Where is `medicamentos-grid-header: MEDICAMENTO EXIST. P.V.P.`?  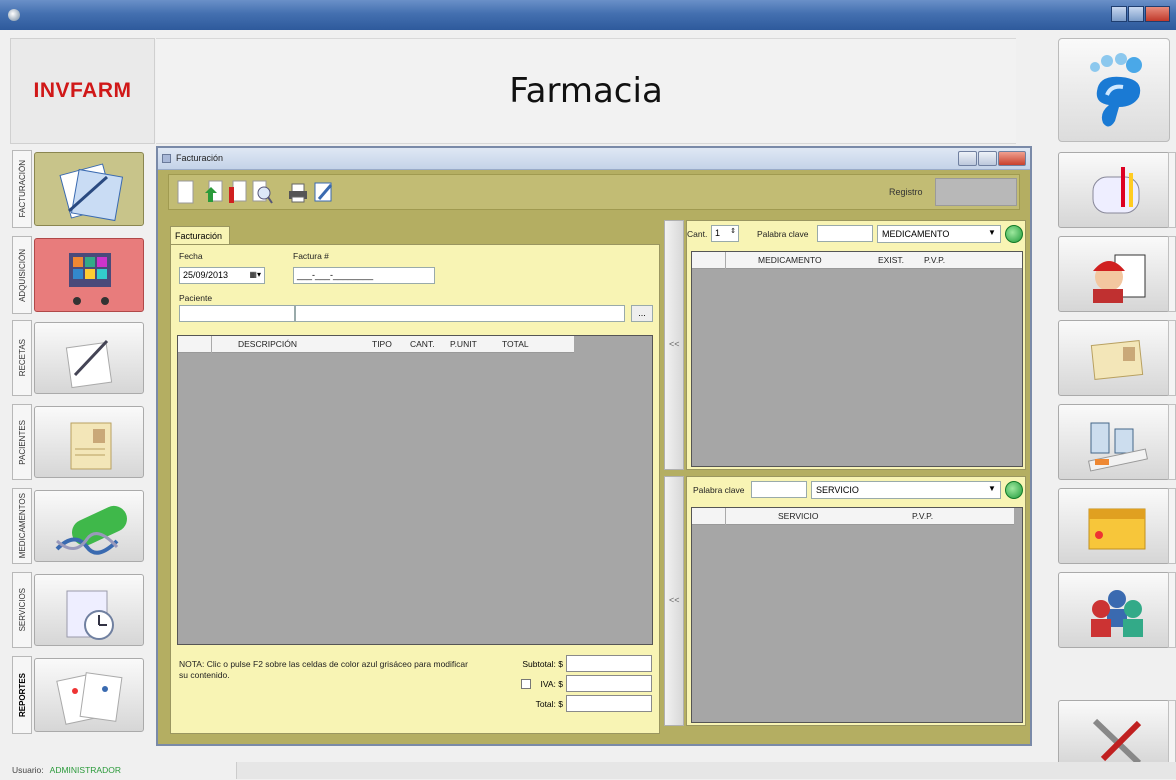
medicamentos-grid-header: MEDICAMENTO EXIST. P.V.P. is located at coordinates (857, 260).